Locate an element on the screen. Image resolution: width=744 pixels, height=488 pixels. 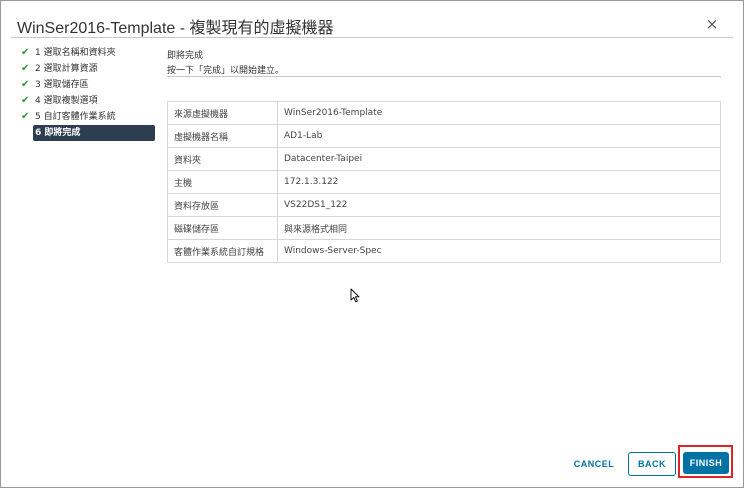
dialog-title: WinSer2016-Template - 複製現有的虛擬機器 is located at coordinates (175, 28).